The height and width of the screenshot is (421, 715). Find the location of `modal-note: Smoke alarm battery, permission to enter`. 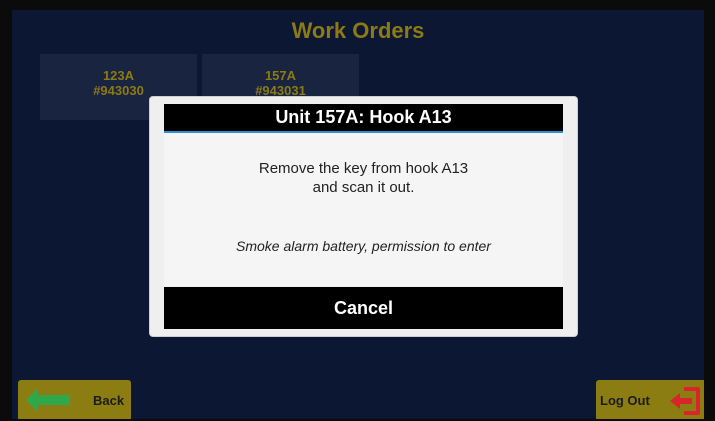

modal-note: Smoke alarm battery, permission to enter is located at coordinates (363, 246).